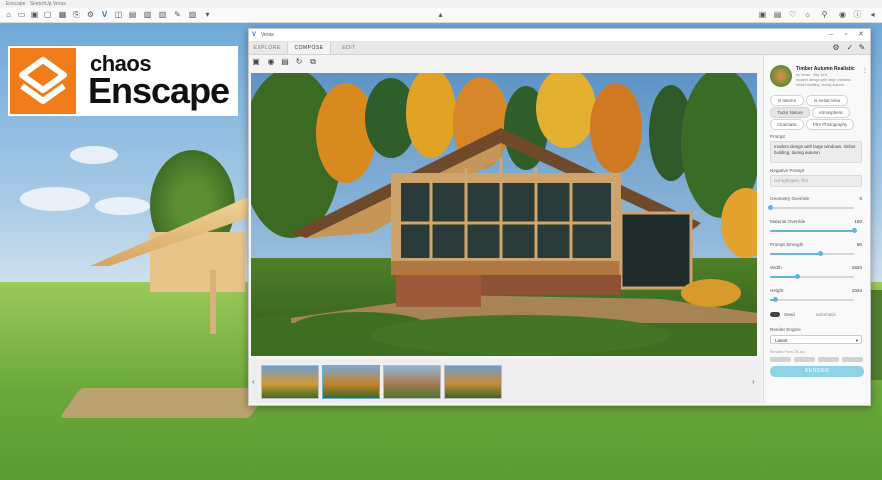 The image size is (882, 480). What do you see at coordinates (849, 268) in the screenshot?
I see `width-value: 1824` at bounding box center [849, 268].